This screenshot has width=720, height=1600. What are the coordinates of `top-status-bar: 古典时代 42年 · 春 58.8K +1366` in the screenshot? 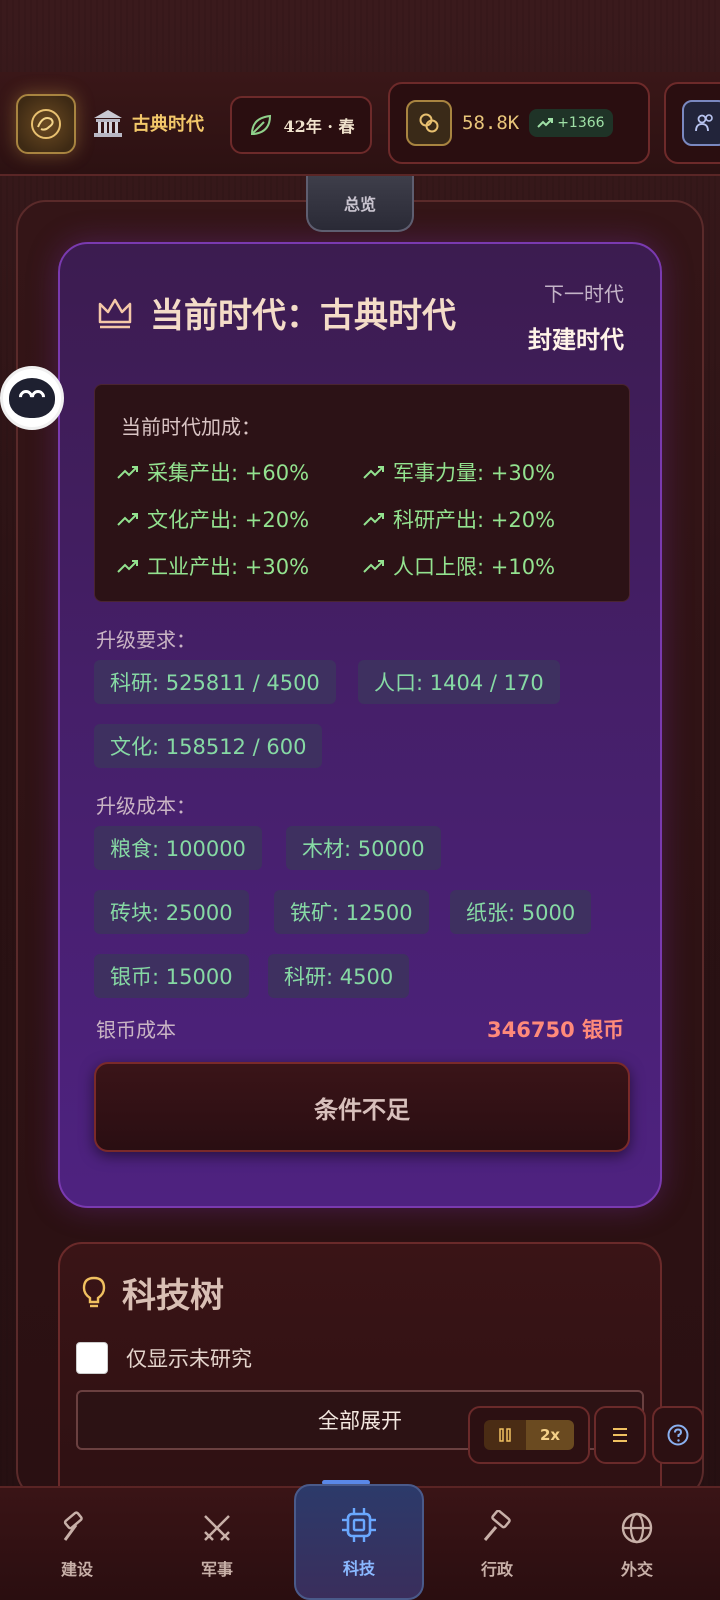 It's located at (360, 124).